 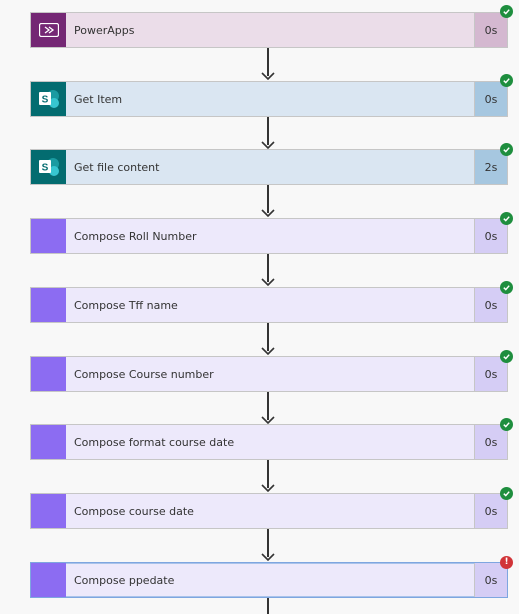 What do you see at coordinates (117, 167) in the screenshot?
I see `step-label: Get file content` at bounding box center [117, 167].